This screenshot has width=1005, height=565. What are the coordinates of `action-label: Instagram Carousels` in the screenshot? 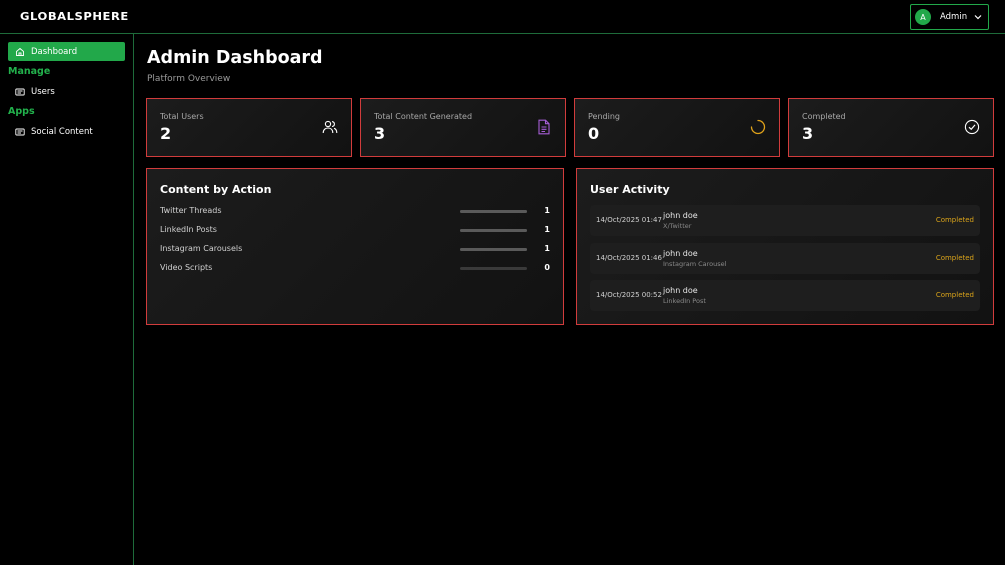 It's located at (201, 248).